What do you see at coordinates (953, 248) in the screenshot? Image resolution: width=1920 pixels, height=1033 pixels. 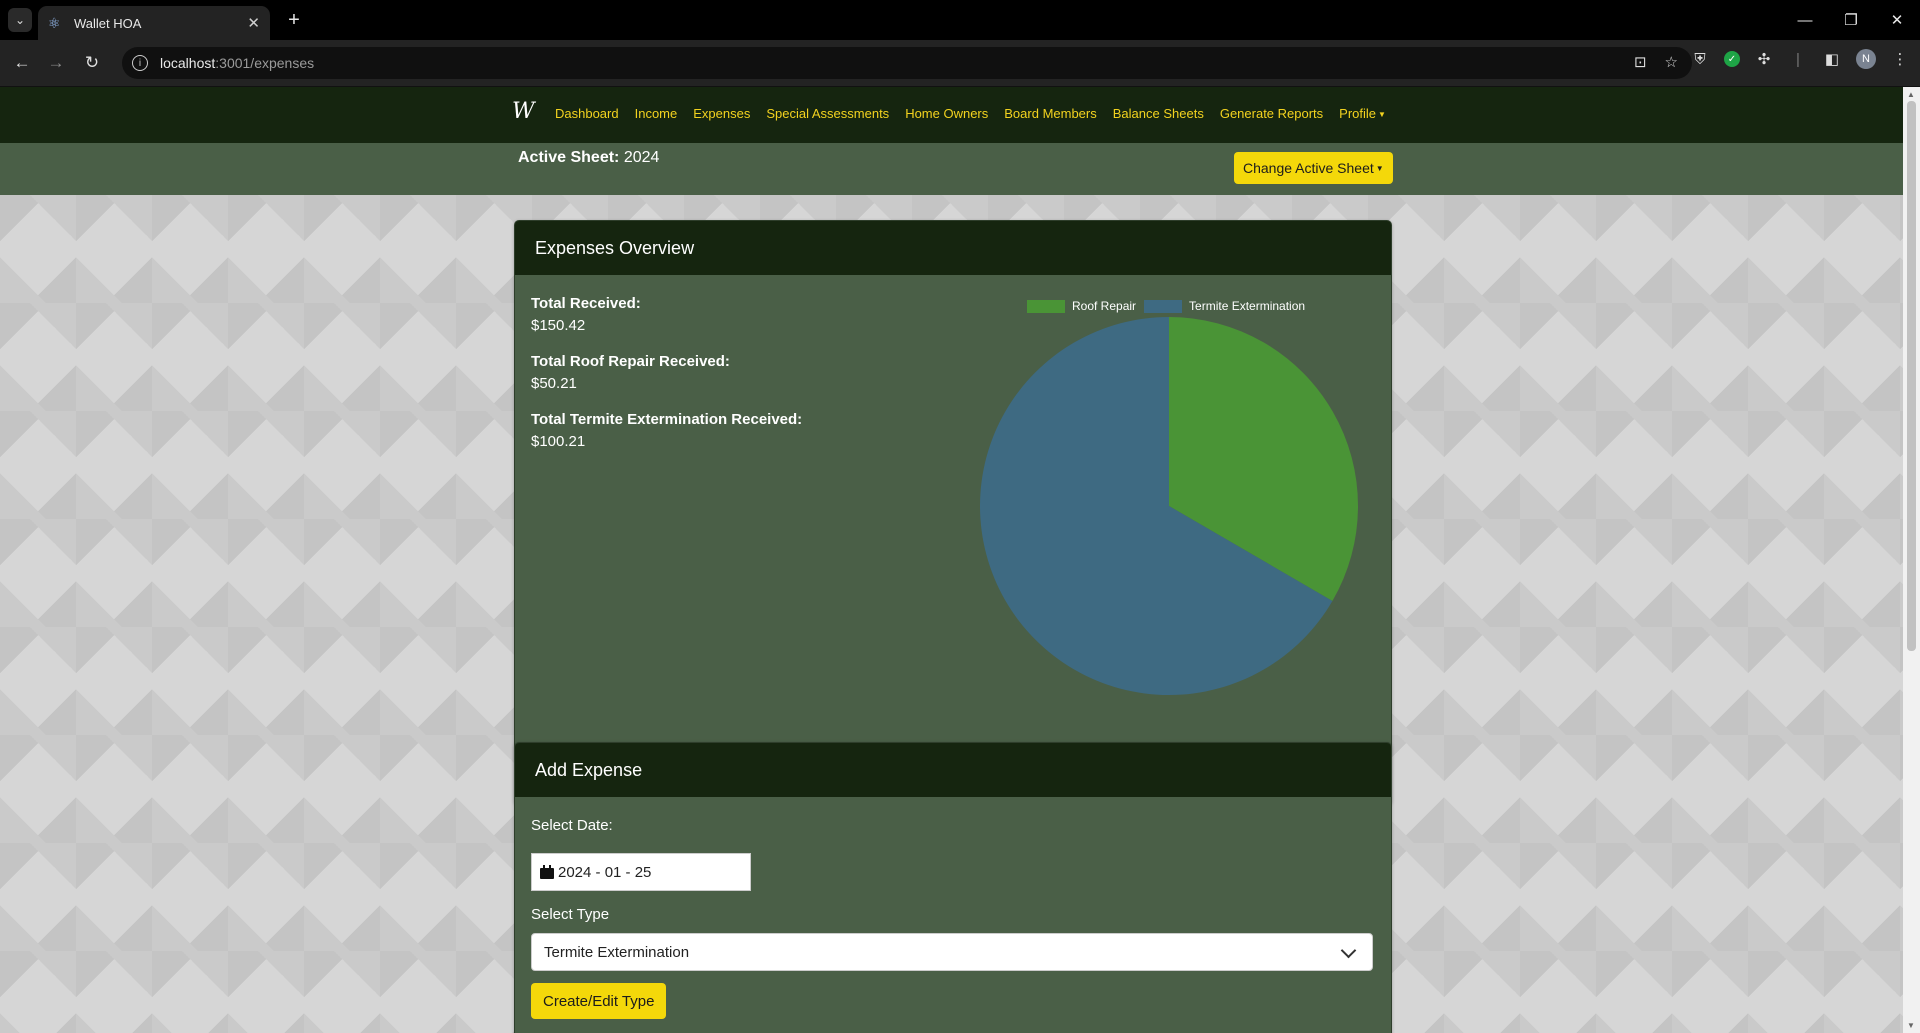 I see `card-title: Expenses Overview` at bounding box center [953, 248].